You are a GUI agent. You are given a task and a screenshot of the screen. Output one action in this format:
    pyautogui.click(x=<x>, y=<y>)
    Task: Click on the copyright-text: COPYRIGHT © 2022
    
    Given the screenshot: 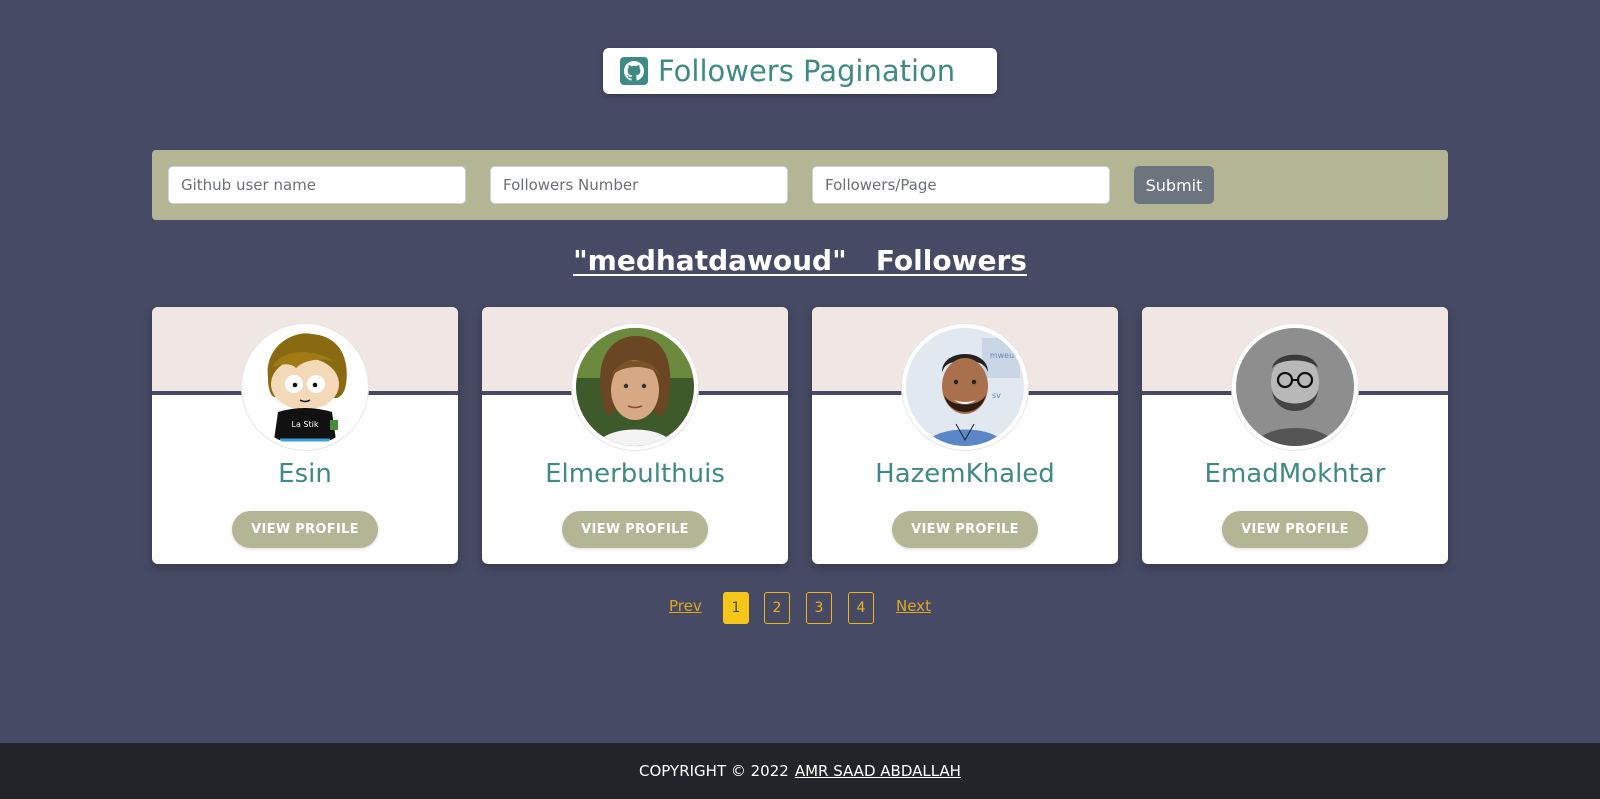 What is the action you would take?
    pyautogui.click(x=714, y=771)
    